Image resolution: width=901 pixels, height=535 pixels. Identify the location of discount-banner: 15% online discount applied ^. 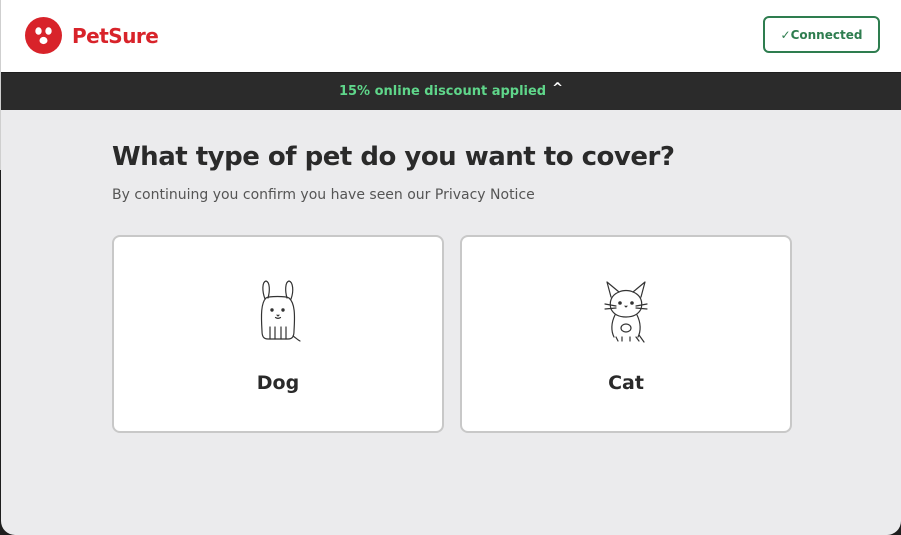
(451, 91).